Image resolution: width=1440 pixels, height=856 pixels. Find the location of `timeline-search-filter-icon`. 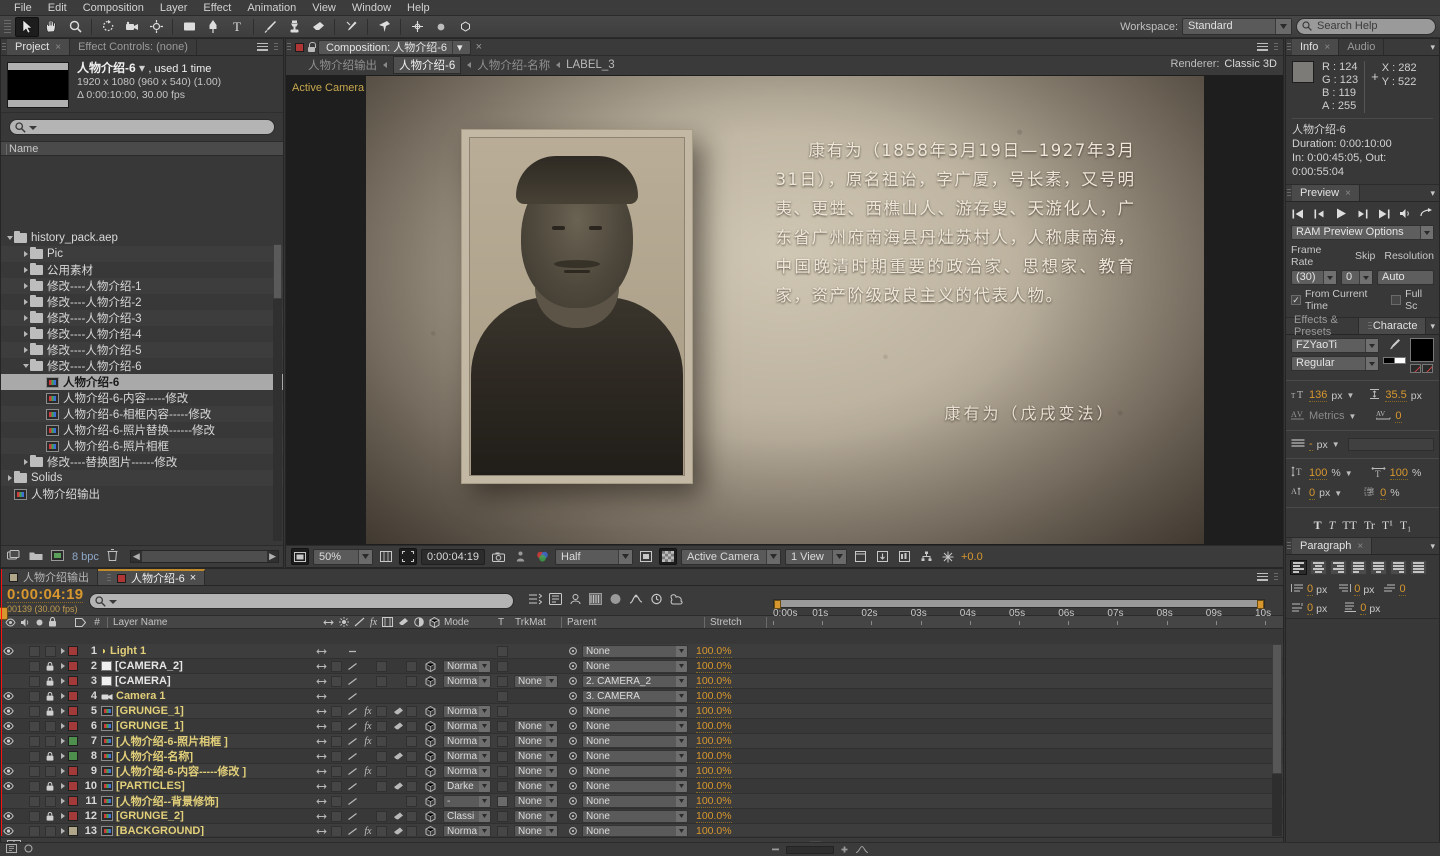

timeline-search-filter-icon is located at coordinates (113, 601).